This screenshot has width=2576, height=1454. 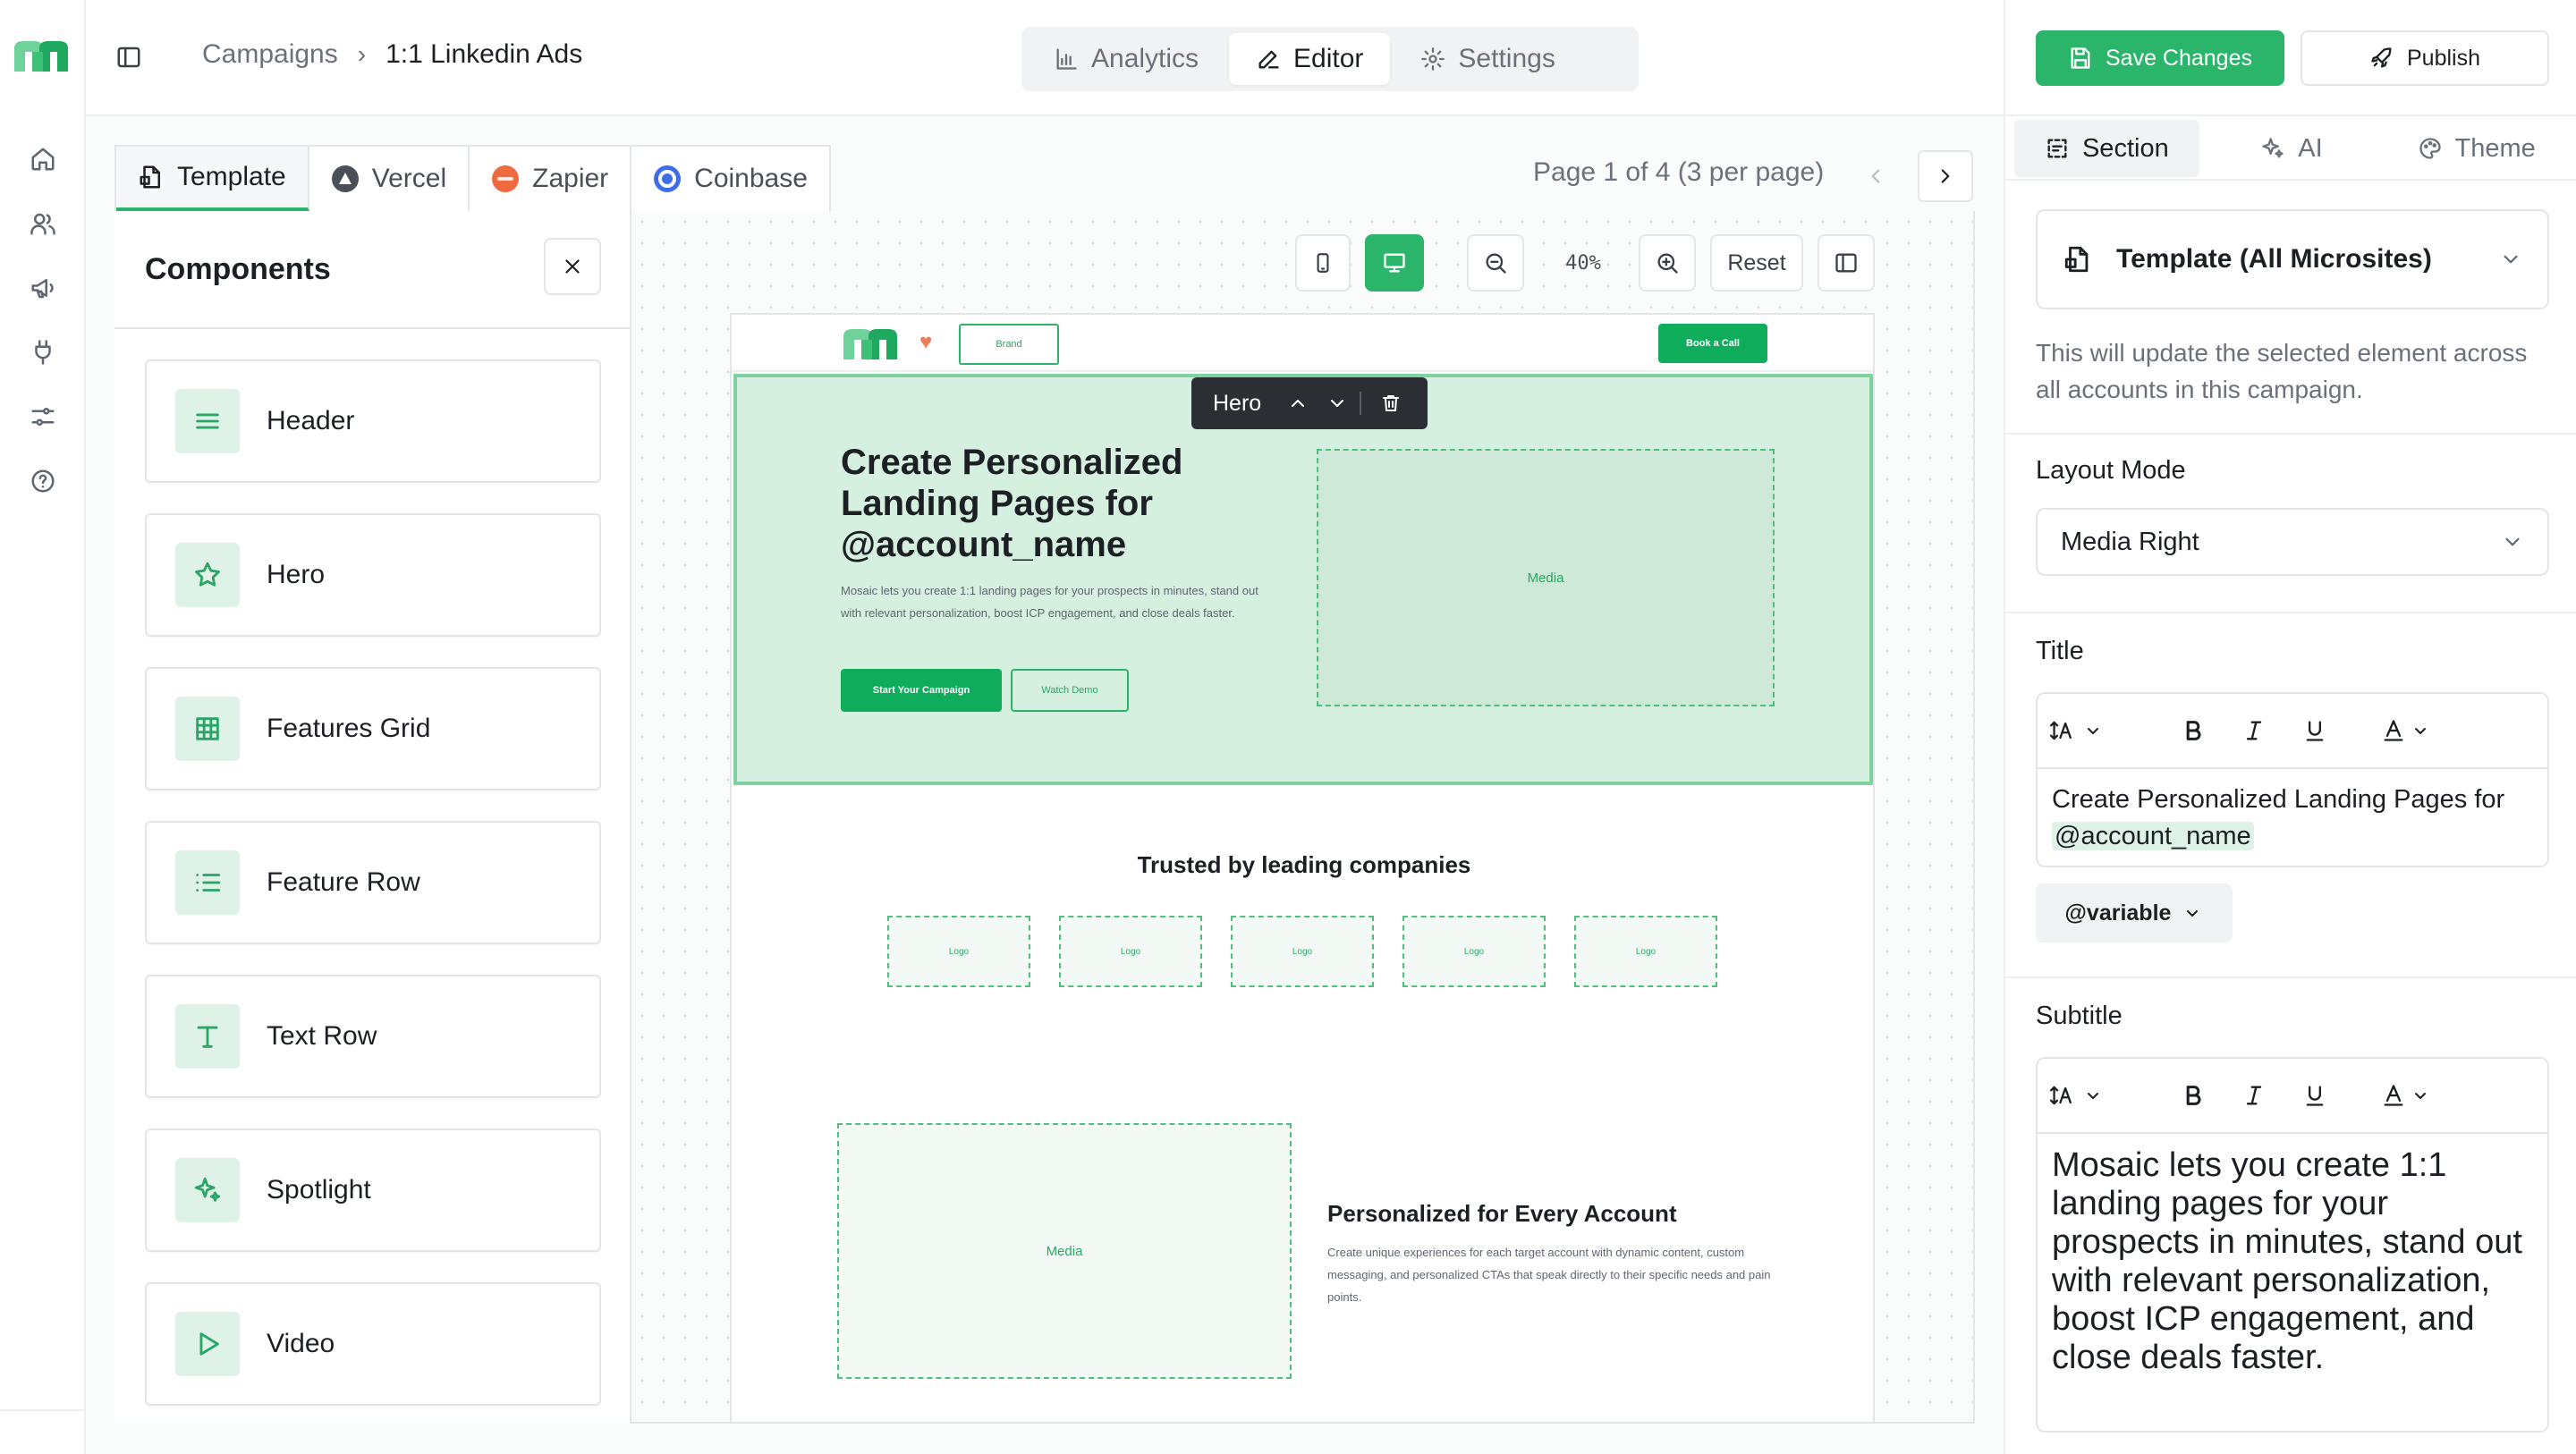 What do you see at coordinates (373, 1037) in the screenshot?
I see `component-text-row: Text Row` at bounding box center [373, 1037].